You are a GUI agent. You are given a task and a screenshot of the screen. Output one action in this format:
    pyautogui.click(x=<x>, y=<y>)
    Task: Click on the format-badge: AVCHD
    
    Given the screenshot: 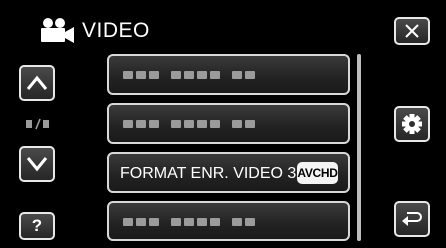 What is the action you would take?
    pyautogui.click(x=317, y=173)
    